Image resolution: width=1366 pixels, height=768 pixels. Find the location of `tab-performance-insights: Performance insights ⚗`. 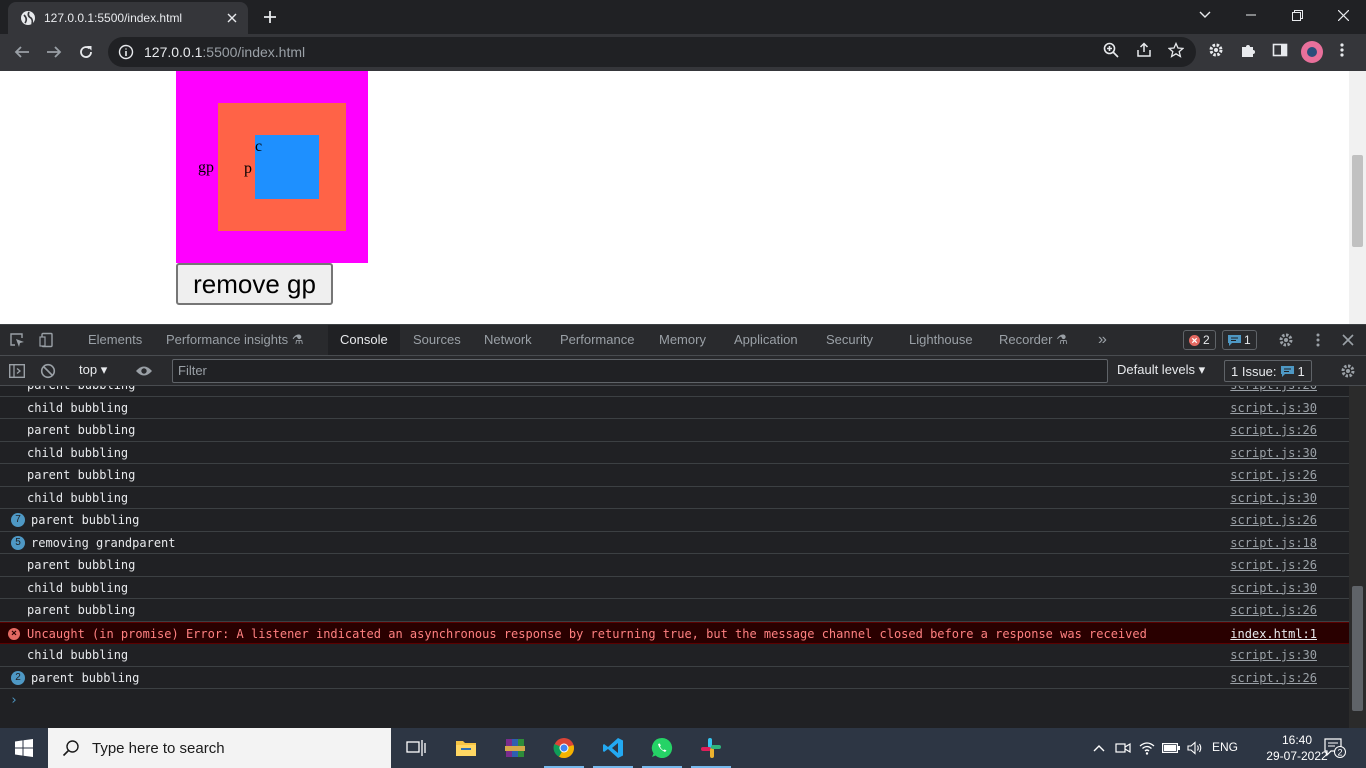

tab-performance-insights: Performance insights ⚗ is located at coordinates (234, 340).